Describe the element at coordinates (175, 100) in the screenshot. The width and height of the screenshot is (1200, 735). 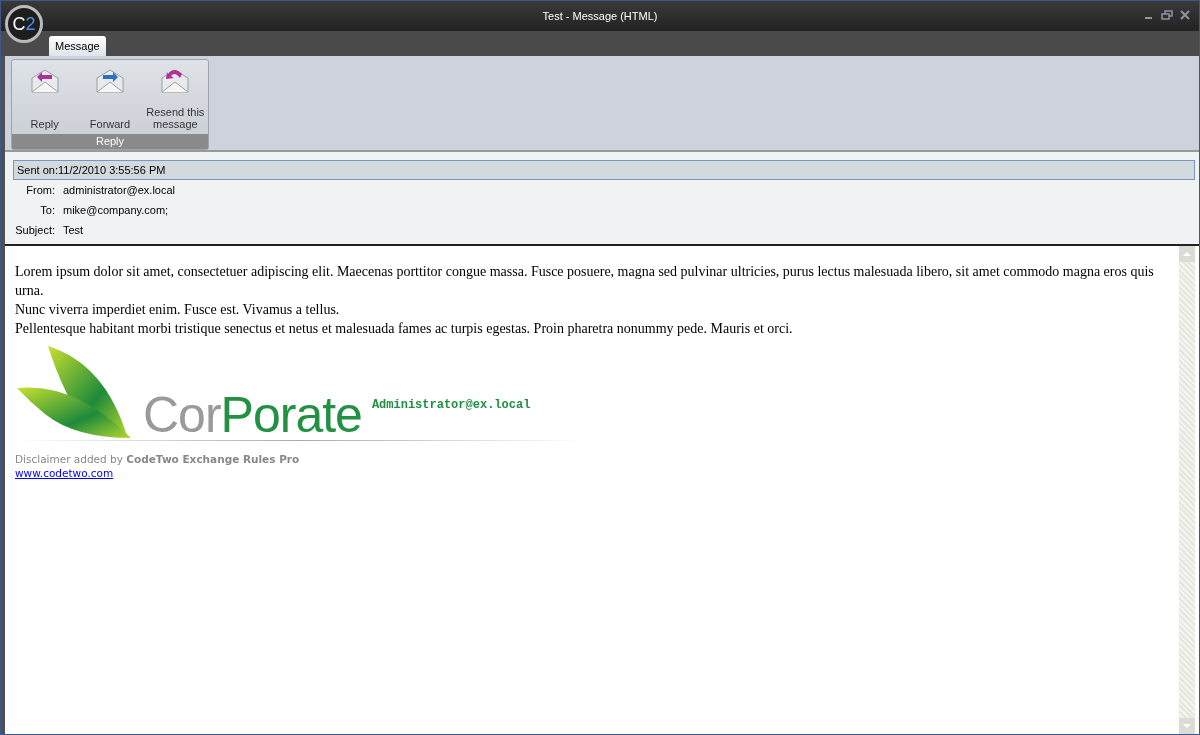
I see `ribbon-button: Resend this message` at that location.